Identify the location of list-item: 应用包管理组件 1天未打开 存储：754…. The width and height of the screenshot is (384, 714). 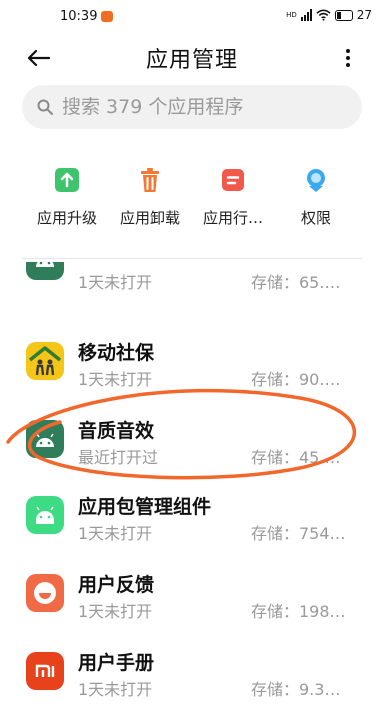
(192, 526).